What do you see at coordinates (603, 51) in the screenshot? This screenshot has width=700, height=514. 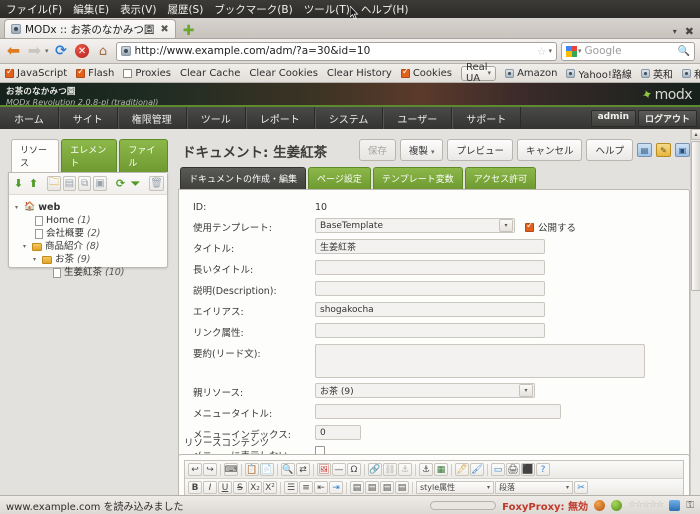 I see `search-input: Google` at bounding box center [603, 51].